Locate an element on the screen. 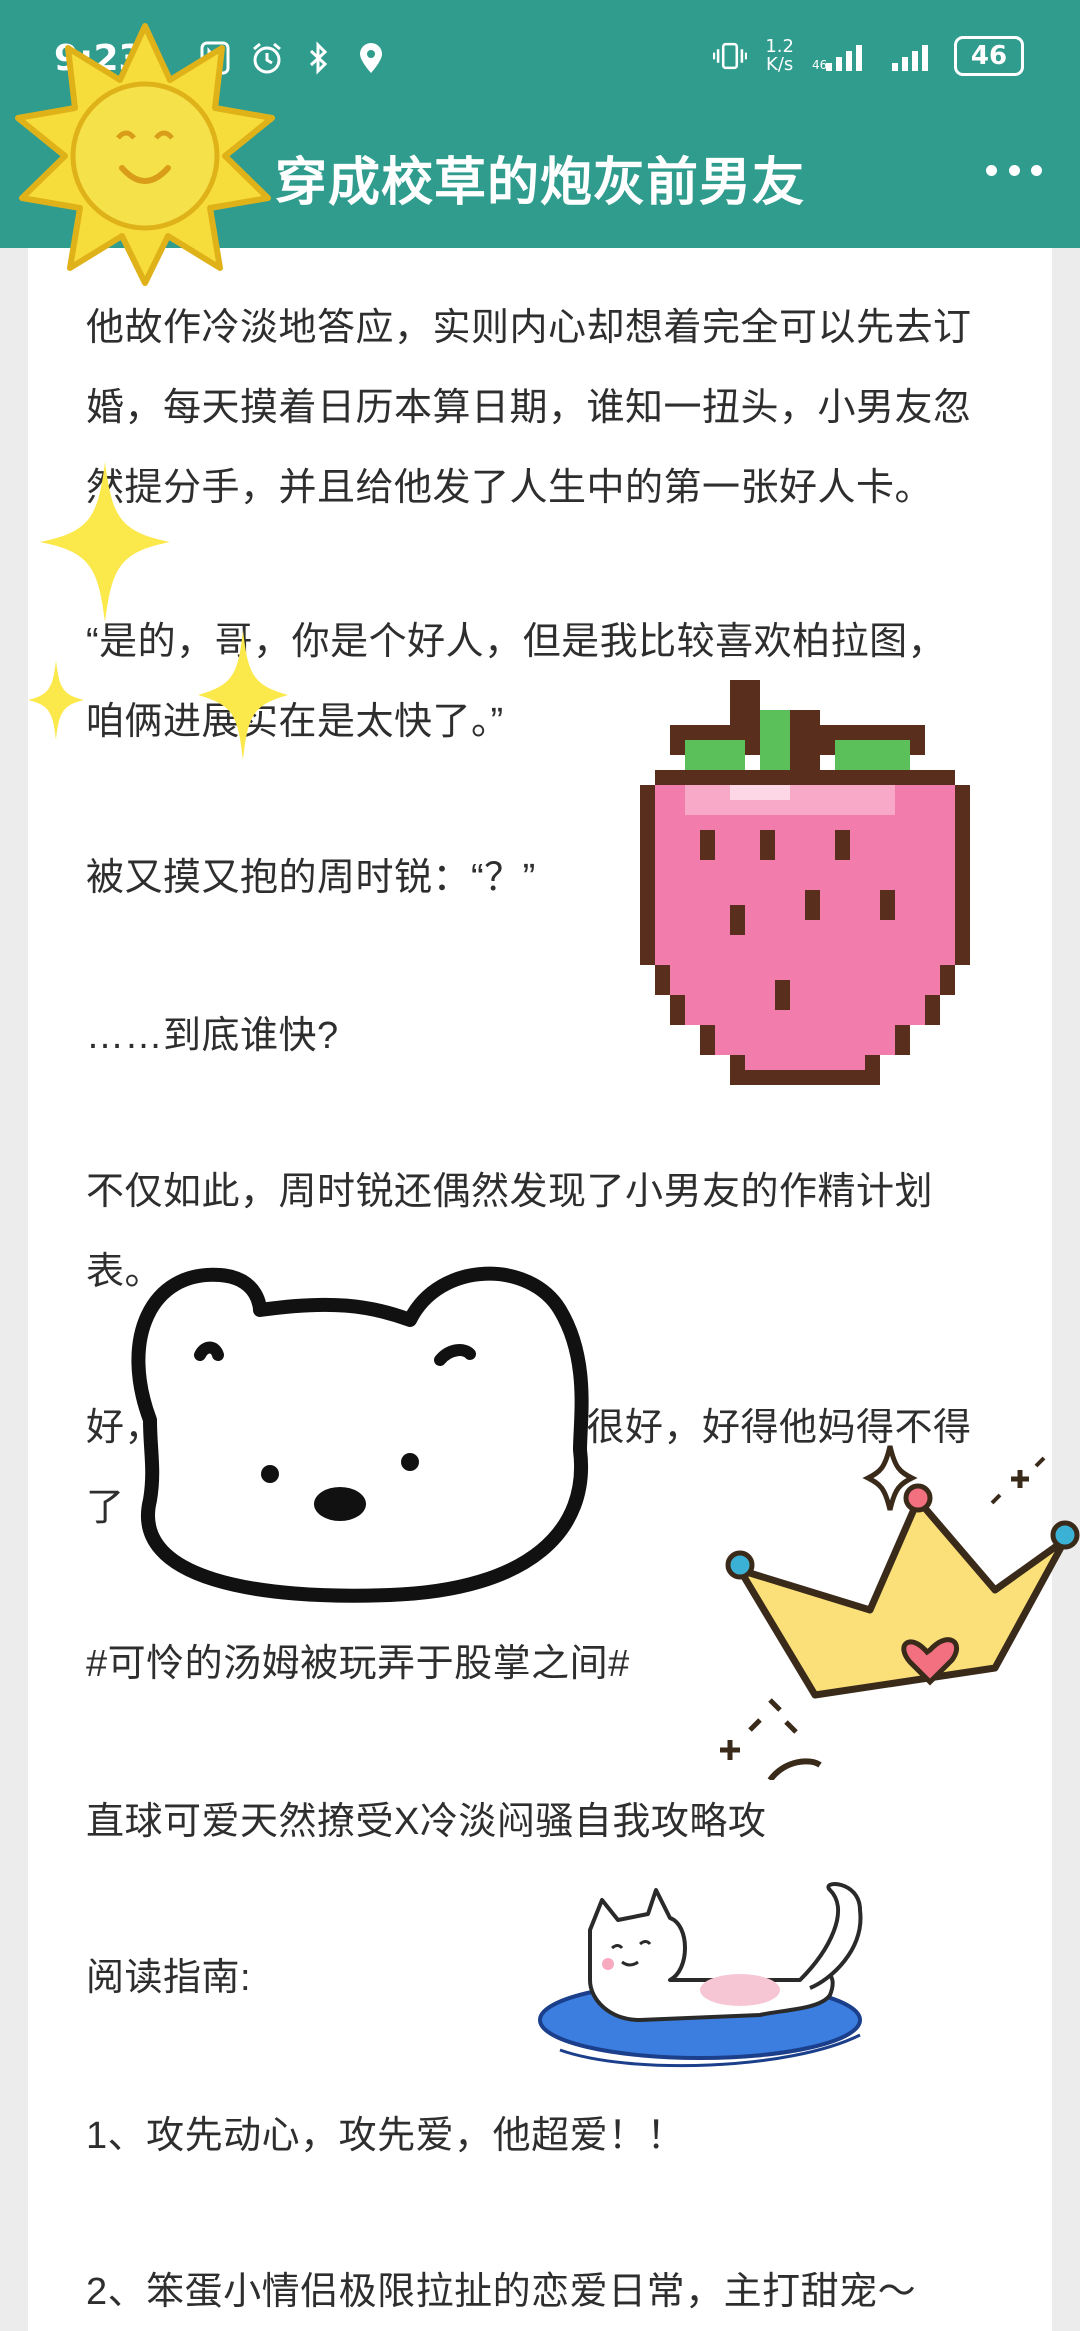 This screenshot has height=2331, width=1080. article-line: 不仅如此，周时锐还偶然发现了小男友的作精计划 is located at coordinates (510, 1192).